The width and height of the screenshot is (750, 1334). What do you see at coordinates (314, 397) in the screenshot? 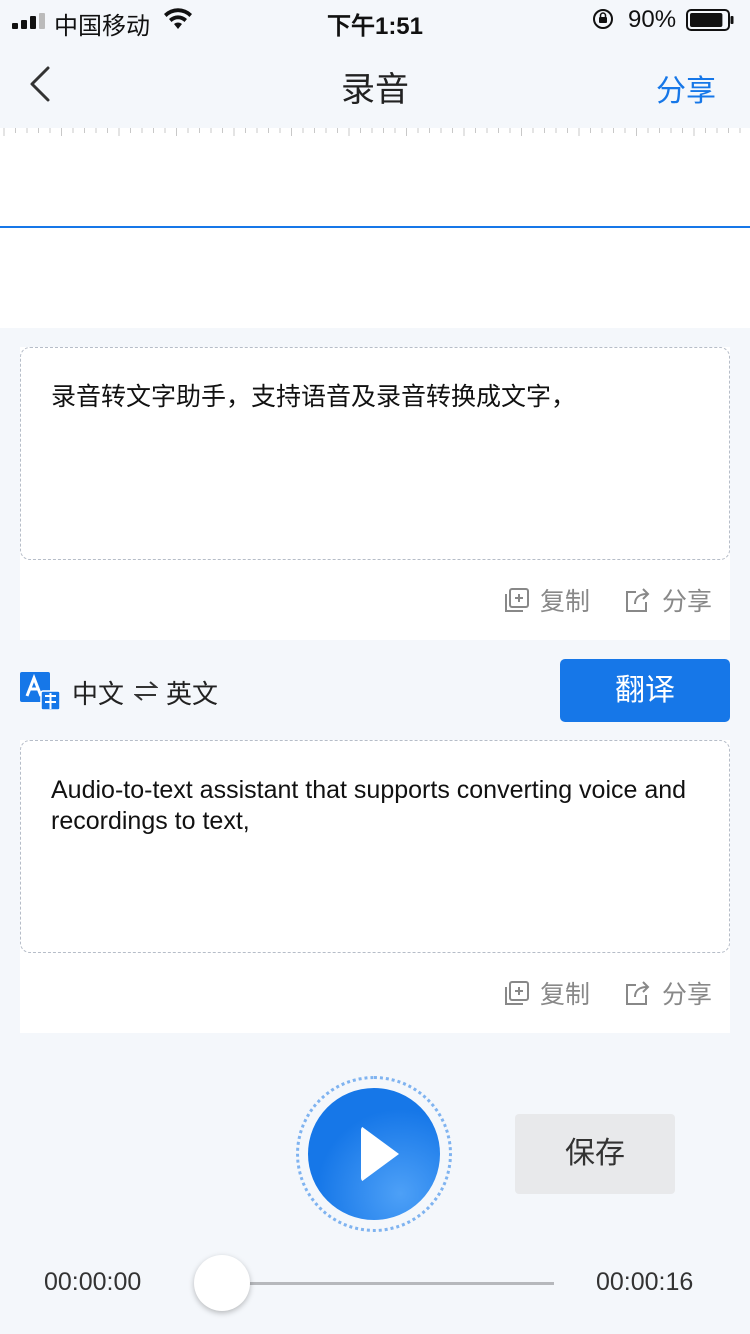
I see `transcript-text: 录音转文字助手，支持语音及录音转换成文字，` at bounding box center [314, 397].